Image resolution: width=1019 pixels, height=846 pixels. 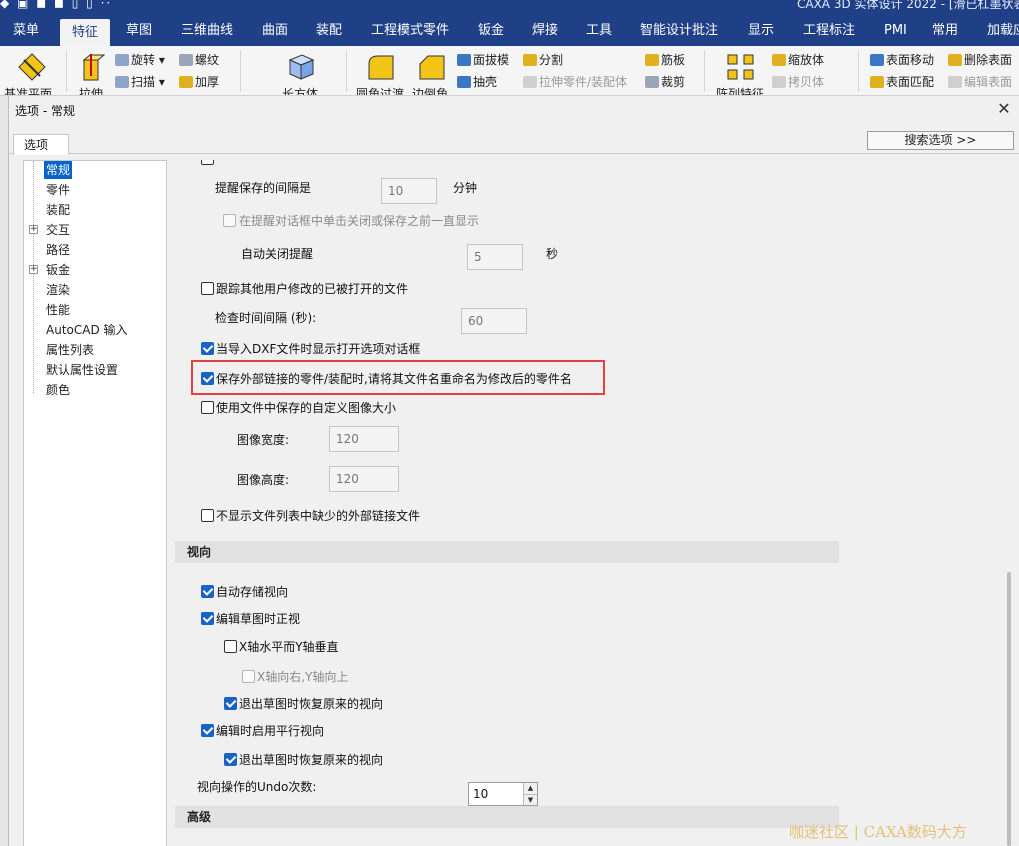 I want to click on checkbox-custom-image-size, so click(x=207, y=407).